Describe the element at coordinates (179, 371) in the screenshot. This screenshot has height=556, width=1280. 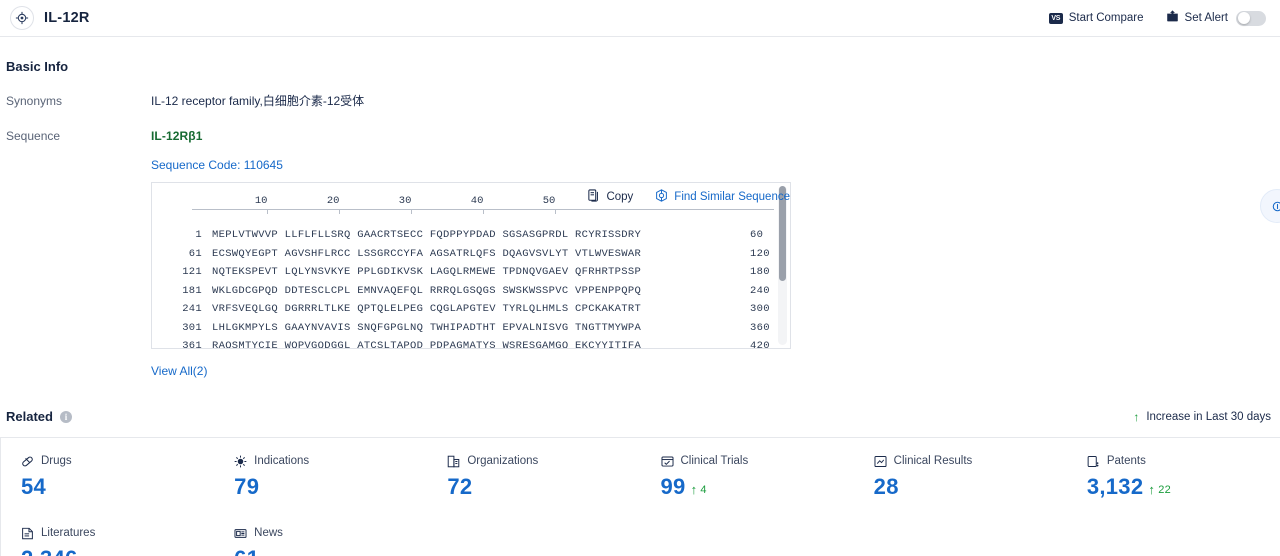
I see `view-all-link: View All(2)` at that location.